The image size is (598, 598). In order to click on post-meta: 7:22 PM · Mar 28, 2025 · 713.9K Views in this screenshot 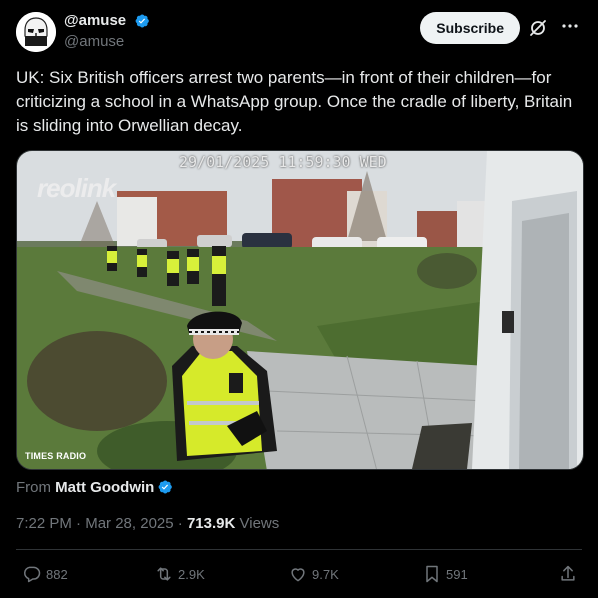, I will do `click(148, 523)`.